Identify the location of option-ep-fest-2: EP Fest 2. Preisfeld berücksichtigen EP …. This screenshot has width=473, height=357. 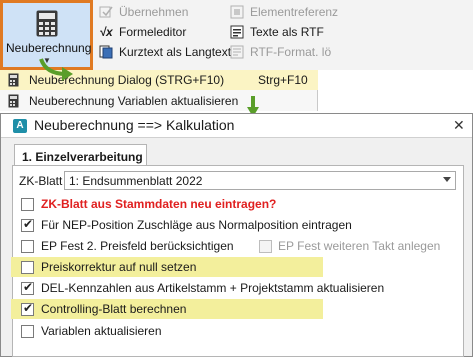
(238, 246).